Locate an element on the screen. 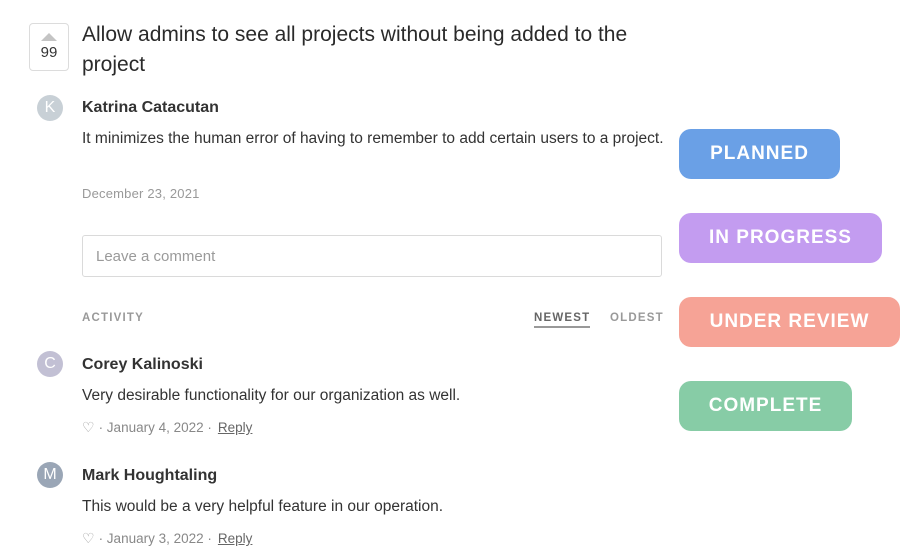 The height and width of the screenshot is (560, 900). vote-count: 99 is located at coordinates (49, 52).